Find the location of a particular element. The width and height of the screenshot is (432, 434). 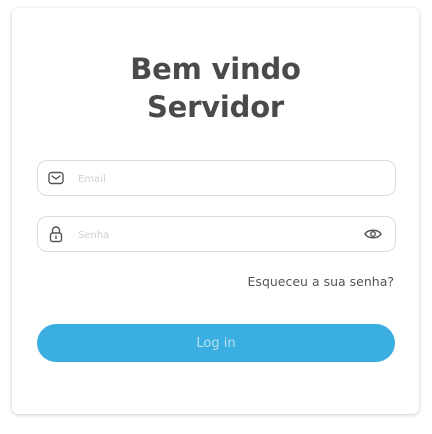

forgot-password-link: Esqueceu a sua senha? is located at coordinates (321, 281).